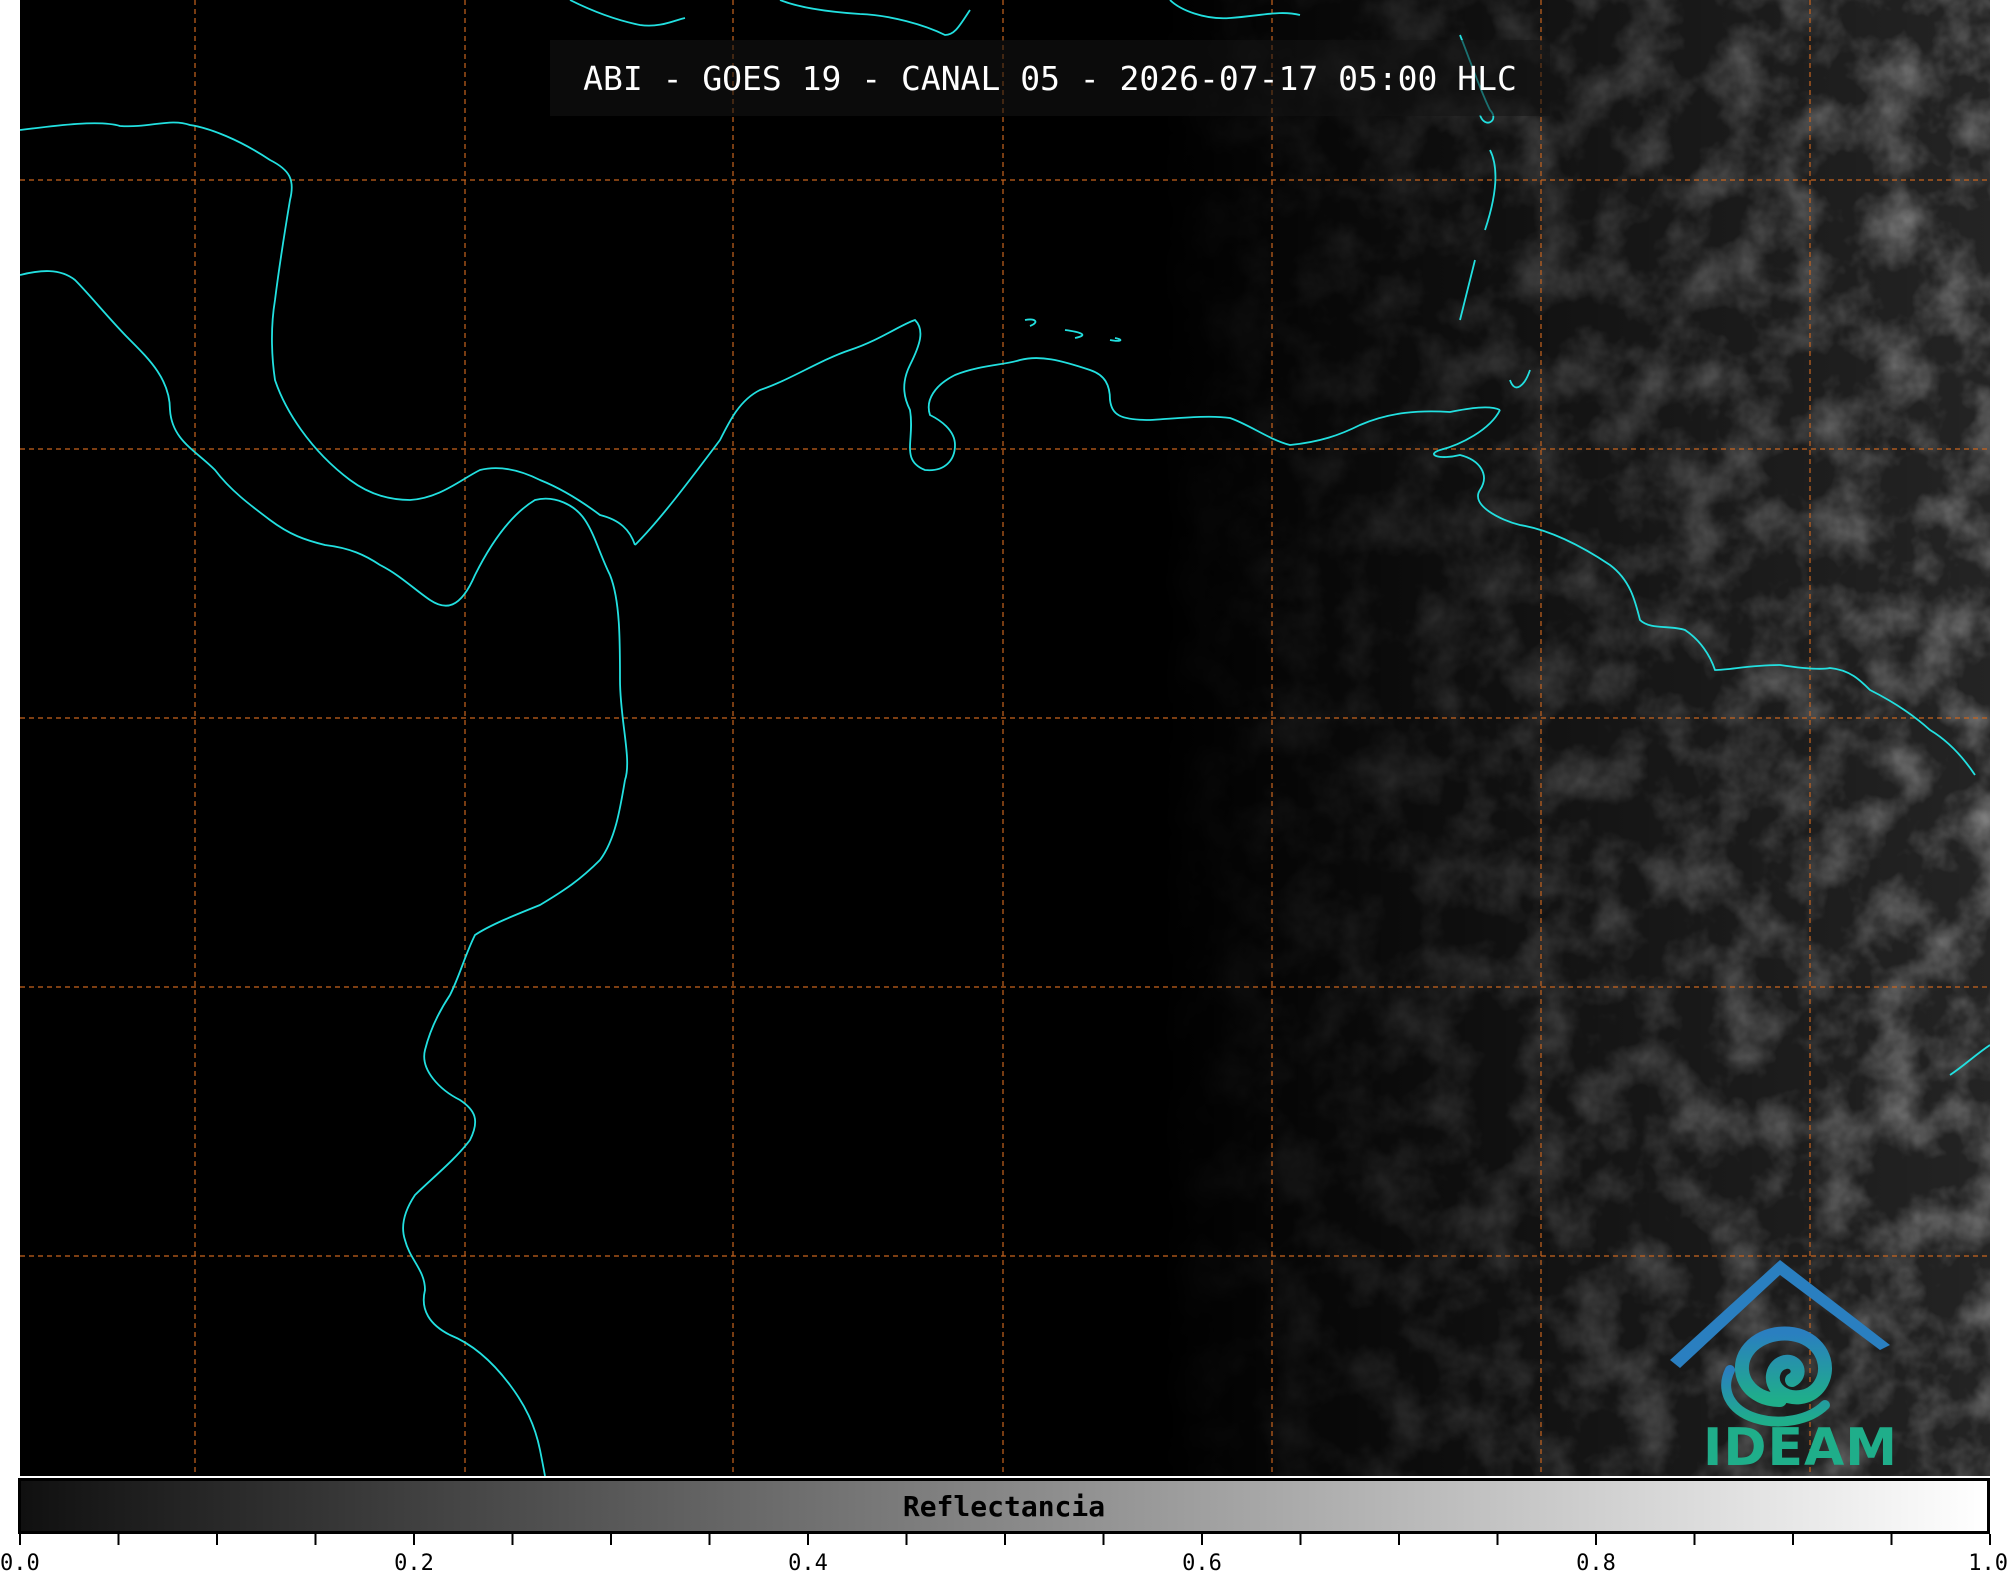 The image size is (2011, 1577). I want to click on colorbar-label: Reflectancia, so click(1004, 1506).